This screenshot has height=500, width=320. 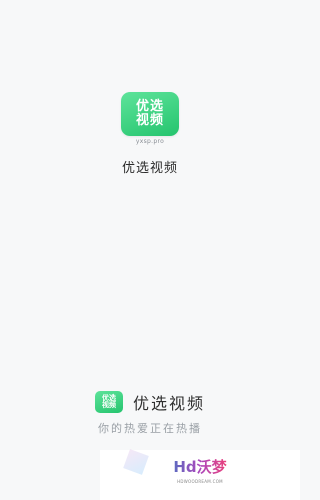 I want to click on app-name: 优选视频, so click(x=149, y=168).